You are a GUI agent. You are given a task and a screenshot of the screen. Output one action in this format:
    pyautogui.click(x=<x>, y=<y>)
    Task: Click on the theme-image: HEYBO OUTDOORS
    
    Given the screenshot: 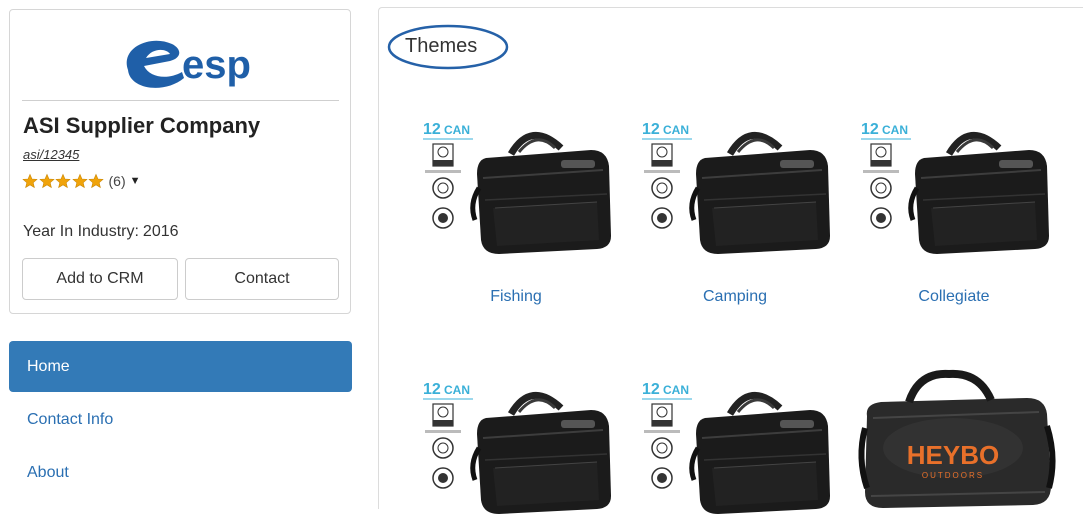 What is the action you would take?
    pyautogui.click(x=954, y=443)
    